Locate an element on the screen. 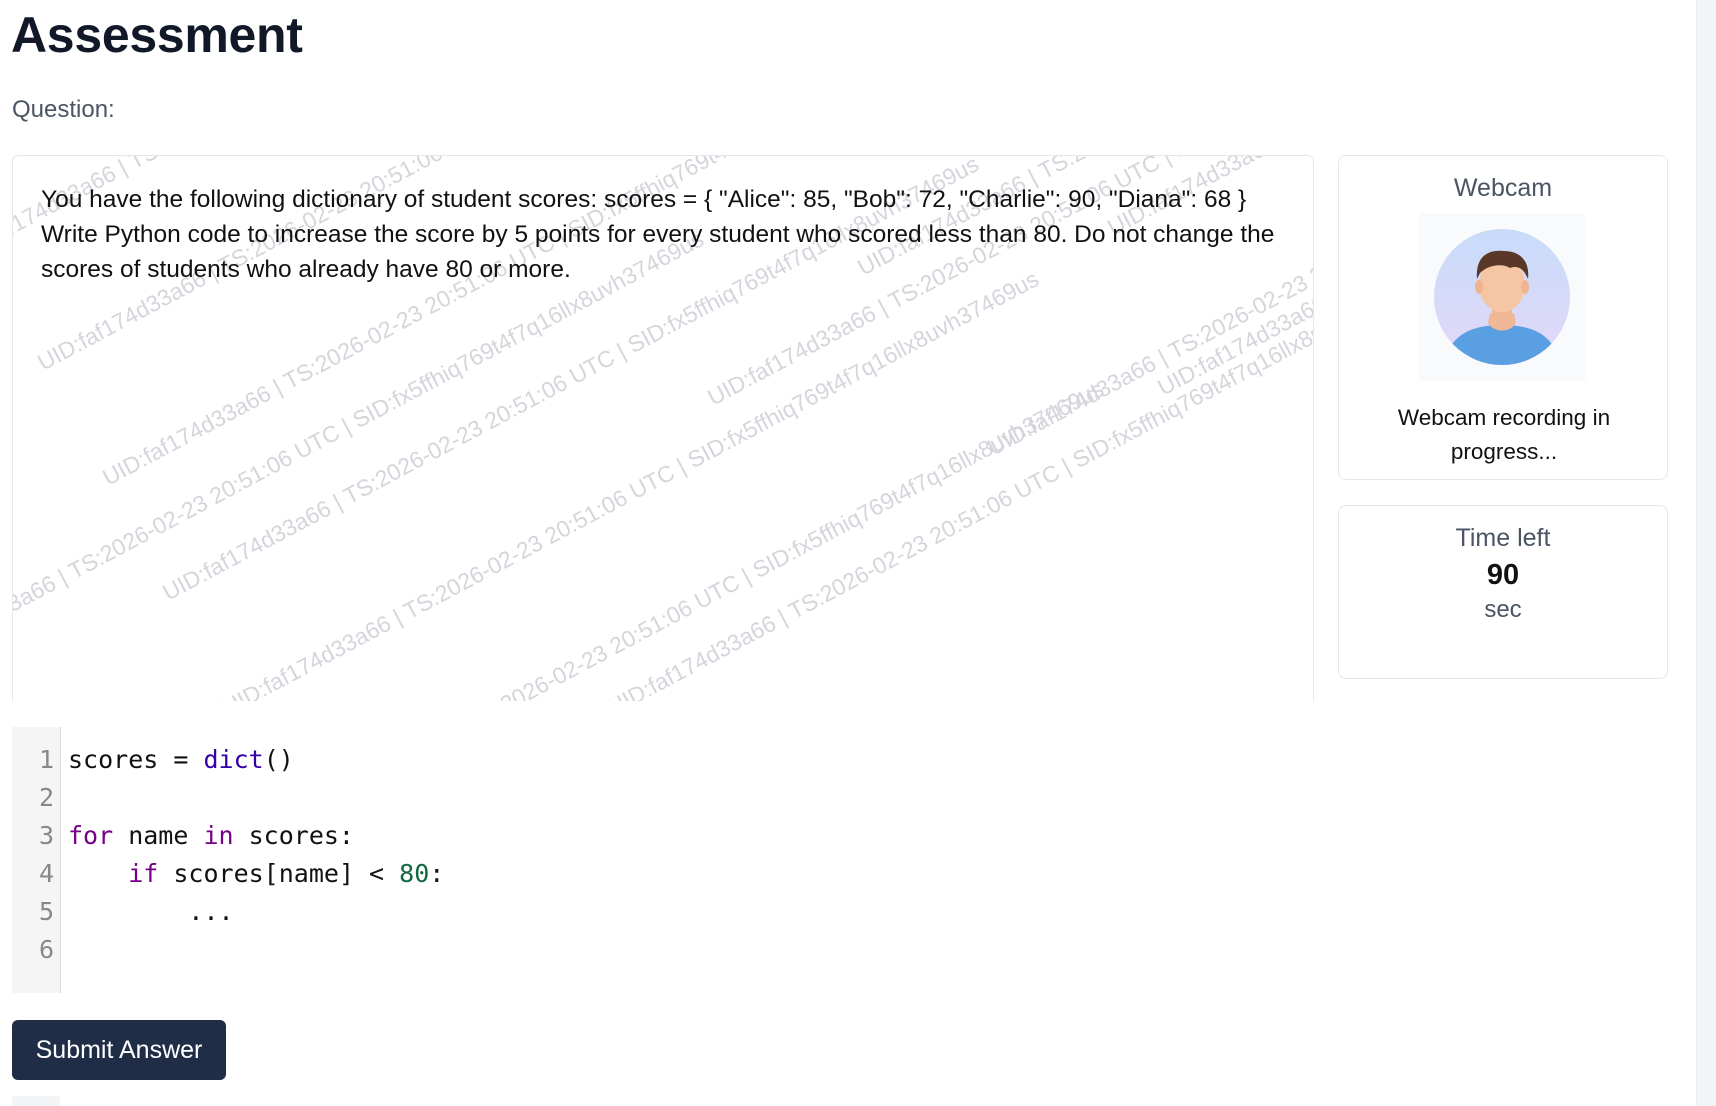 The image size is (1716, 1106). question-label: Question: is located at coordinates (63, 109).